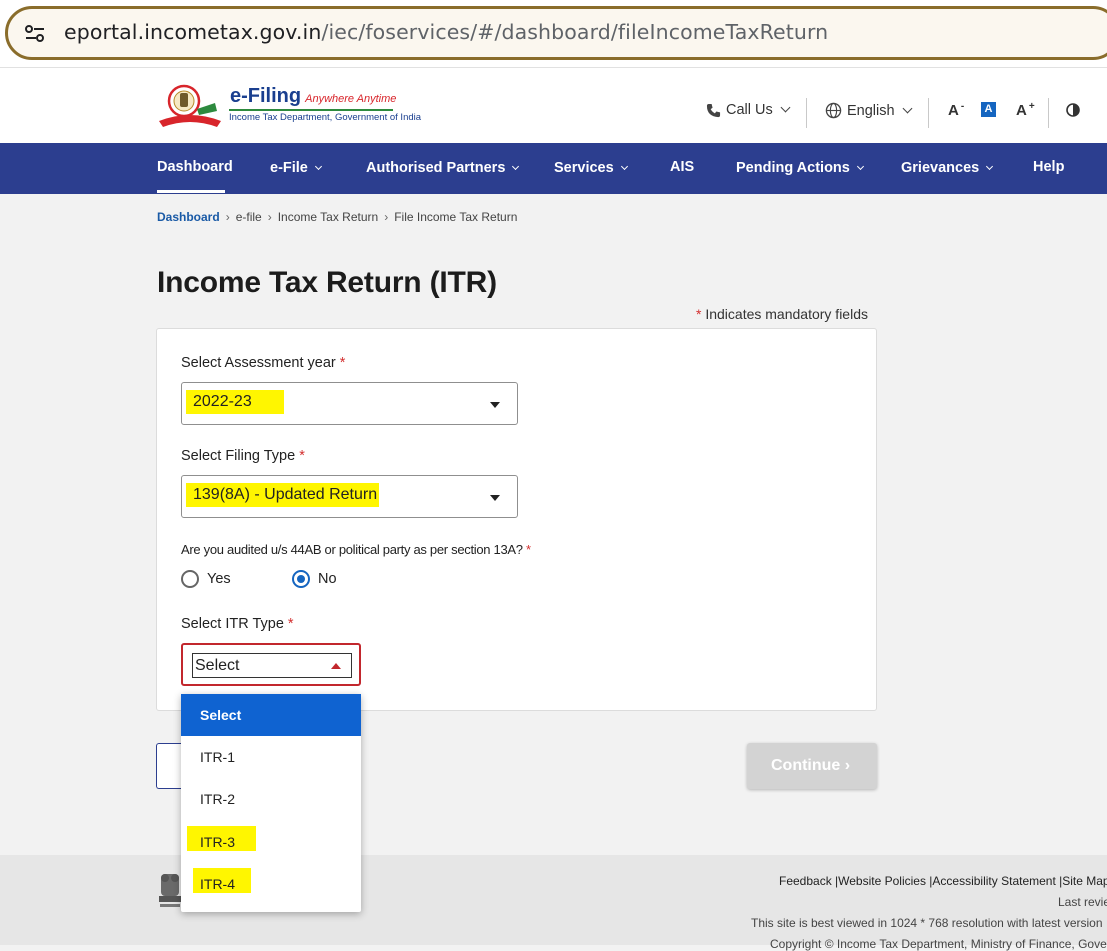 The width and height of the screenshot is (1107, 951). What do you see at coordinates (190, 105) in the screenshot?
I see `income-tax-emblem-logo` at bounding box center [190, 105].